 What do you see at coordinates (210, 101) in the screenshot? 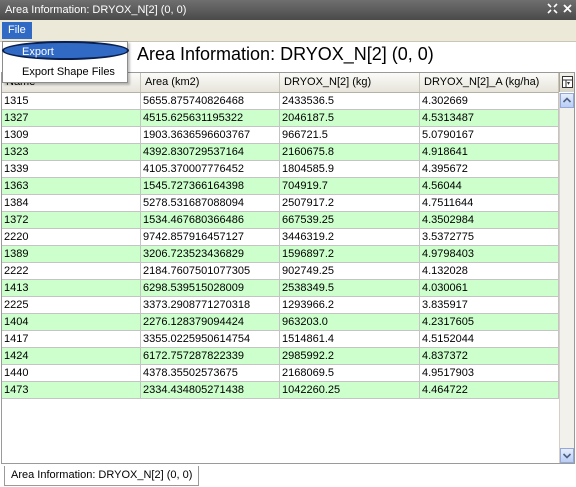
I see `table-cell: 5655.875740826468` at bounding box center [210, 101].